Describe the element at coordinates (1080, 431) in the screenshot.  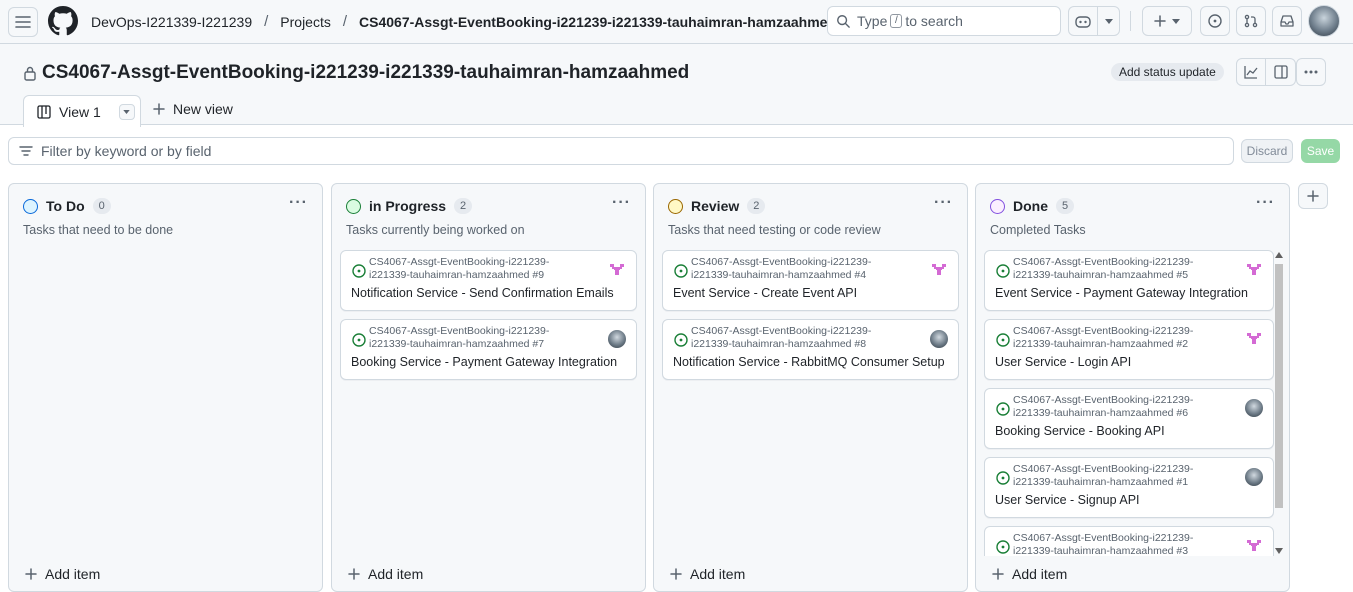
I see `card-title: Booking Service - Booking API` at that location.